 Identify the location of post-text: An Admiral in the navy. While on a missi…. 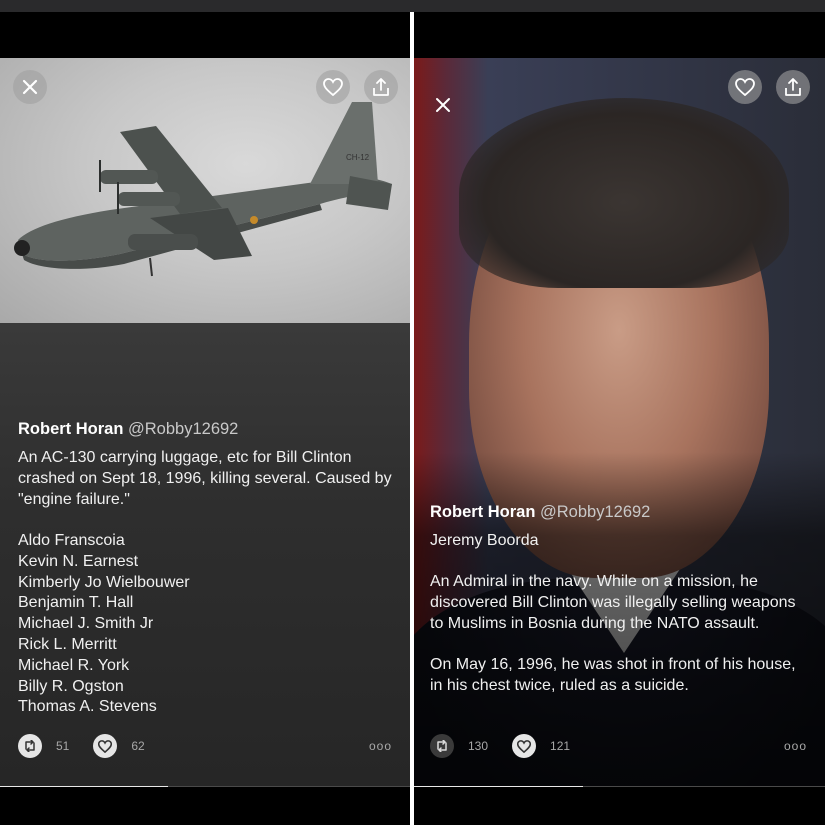
(613, 602).